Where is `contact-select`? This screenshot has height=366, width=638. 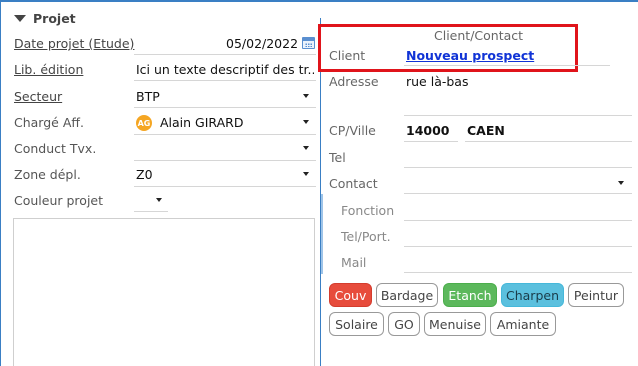
contact-select is located at coordinates (518, 193).